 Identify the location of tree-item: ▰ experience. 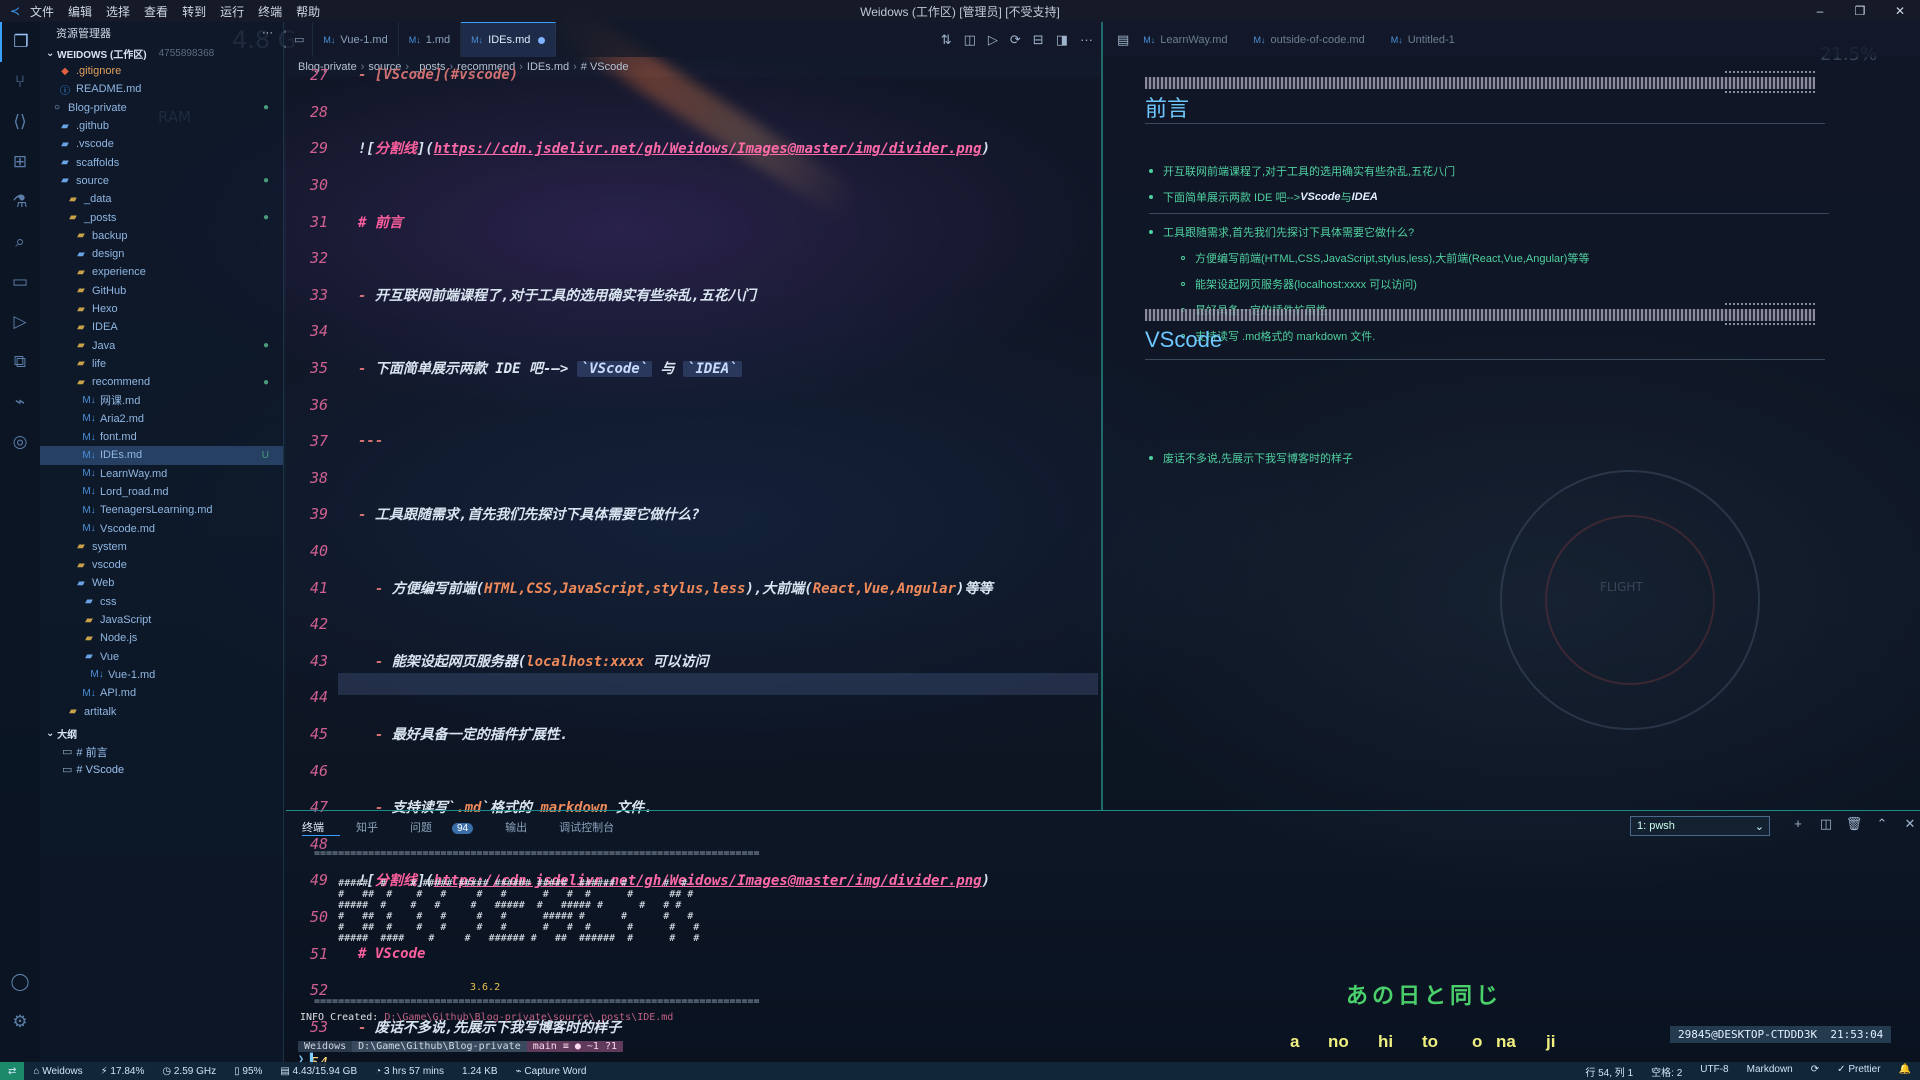
(161, 272).